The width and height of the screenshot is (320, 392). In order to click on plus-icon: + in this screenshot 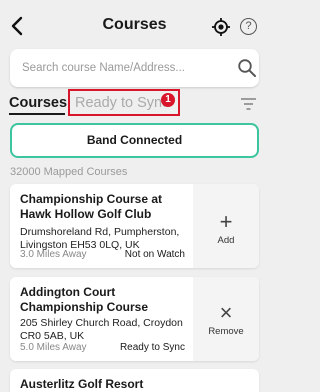, I will do `click(226, 221)`.